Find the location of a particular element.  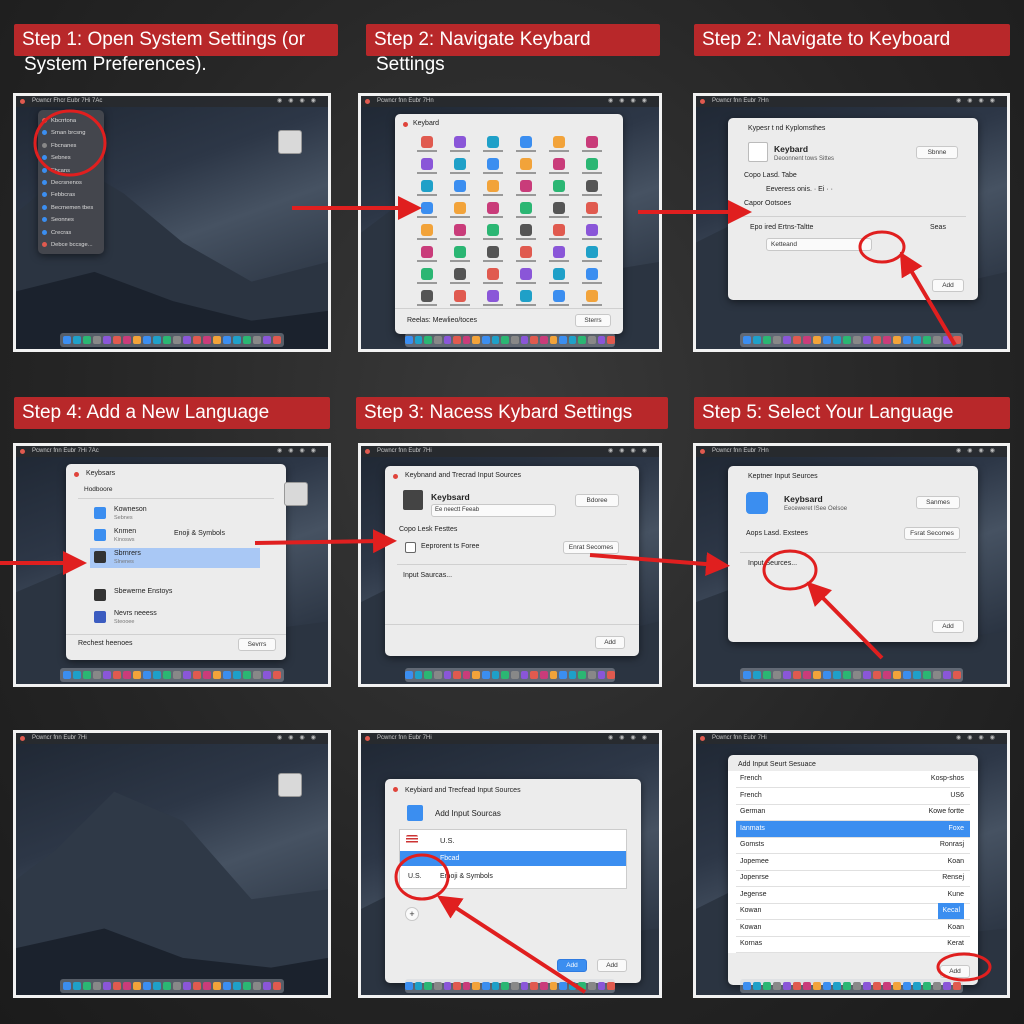

apple-menu-item: Crecras is located at coordinates (56, 233).